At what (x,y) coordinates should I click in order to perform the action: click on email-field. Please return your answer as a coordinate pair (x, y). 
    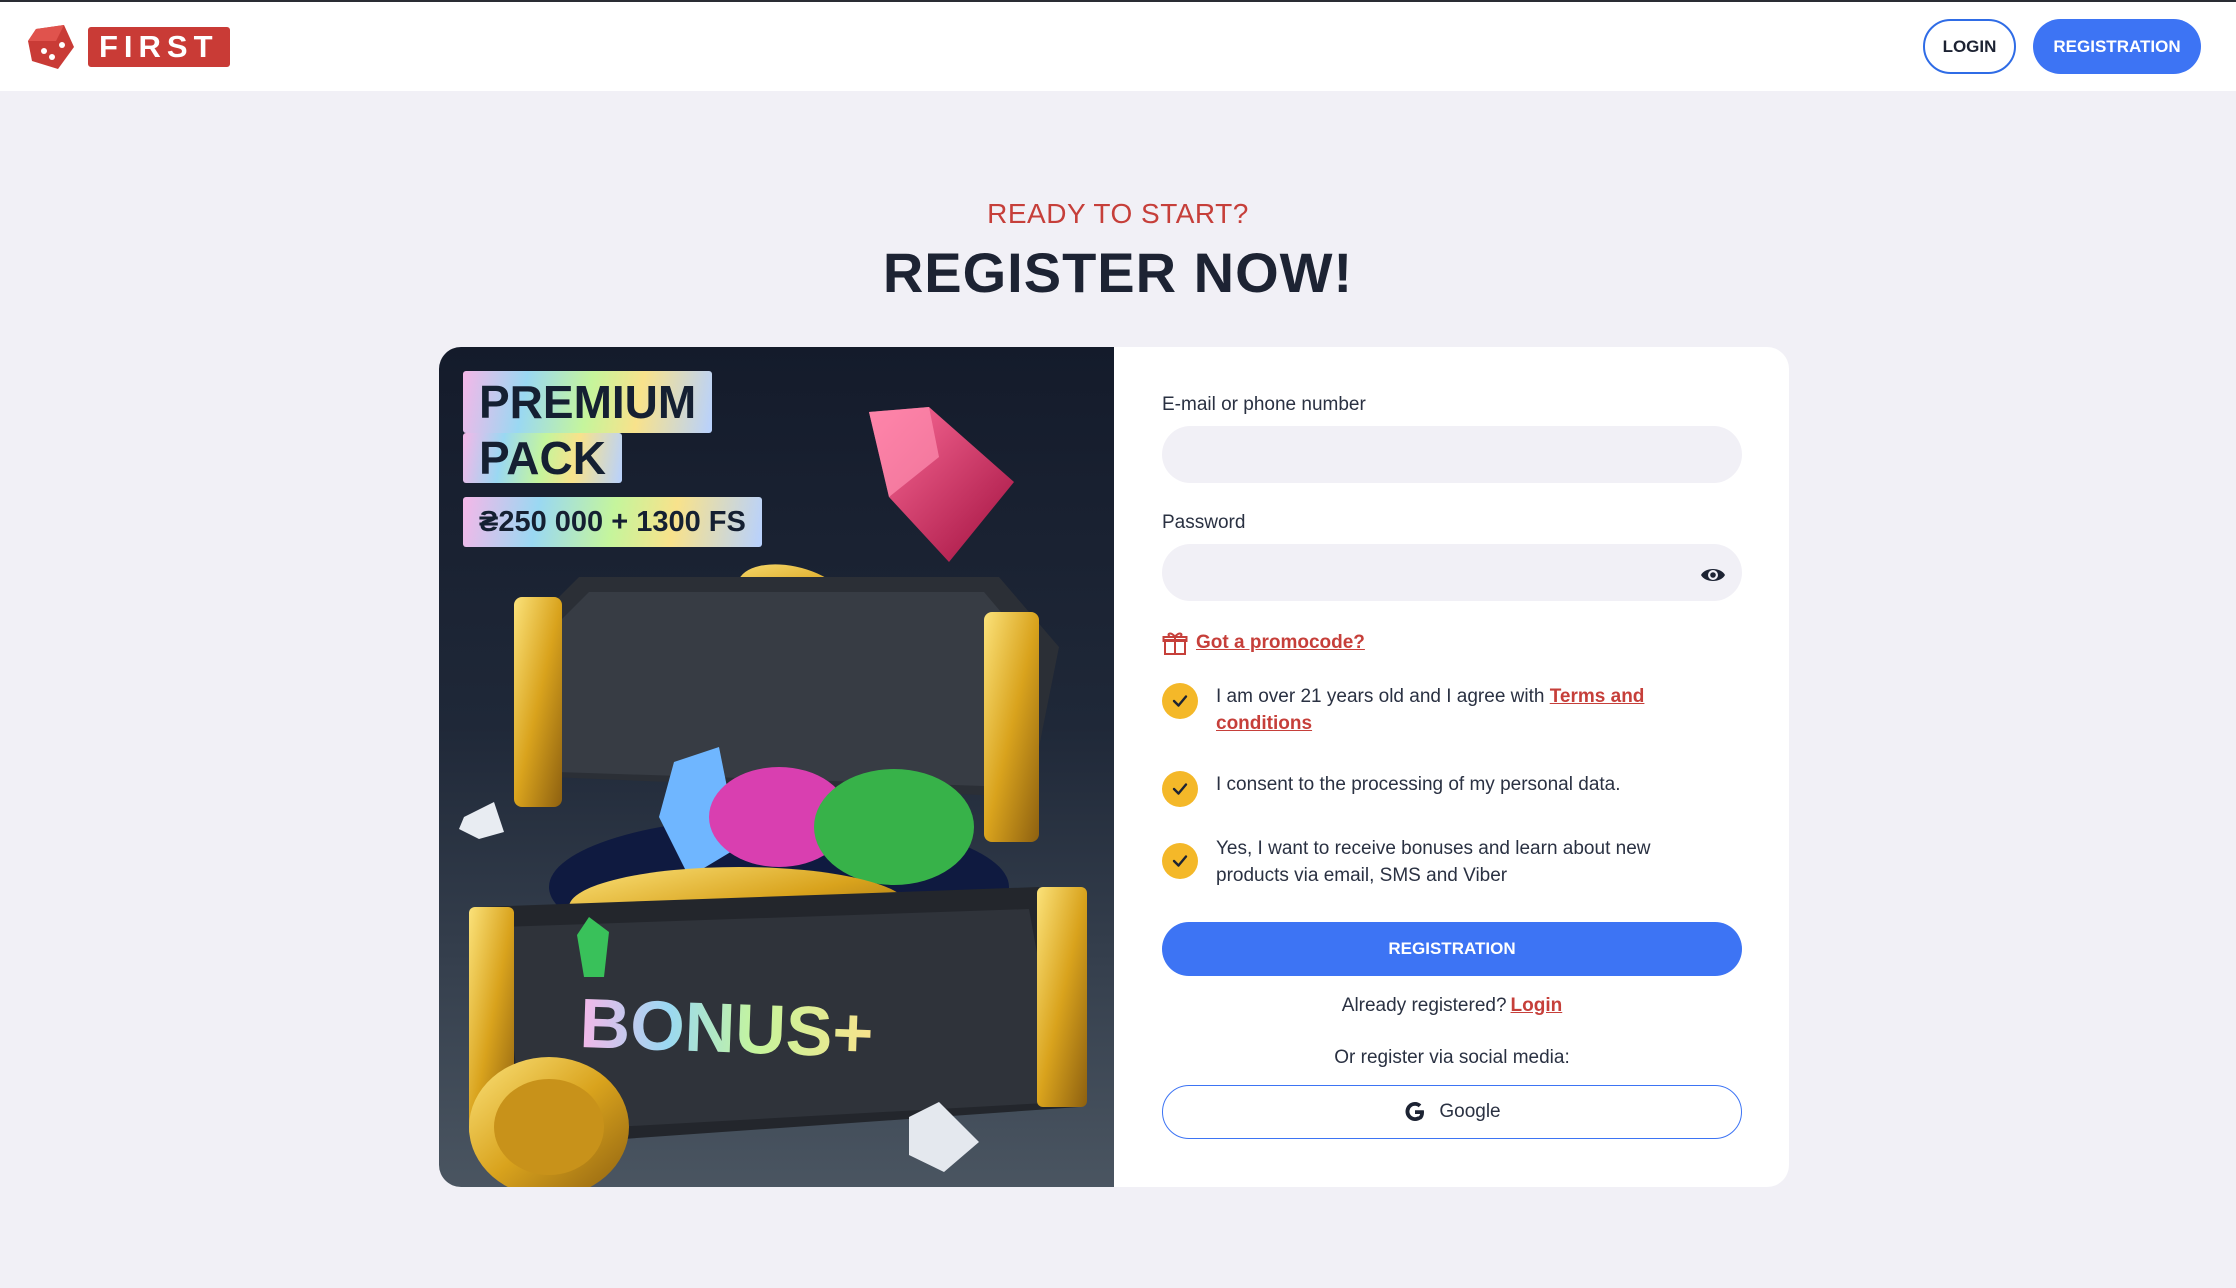
    Looking at the image, I should click on (1452, 454).